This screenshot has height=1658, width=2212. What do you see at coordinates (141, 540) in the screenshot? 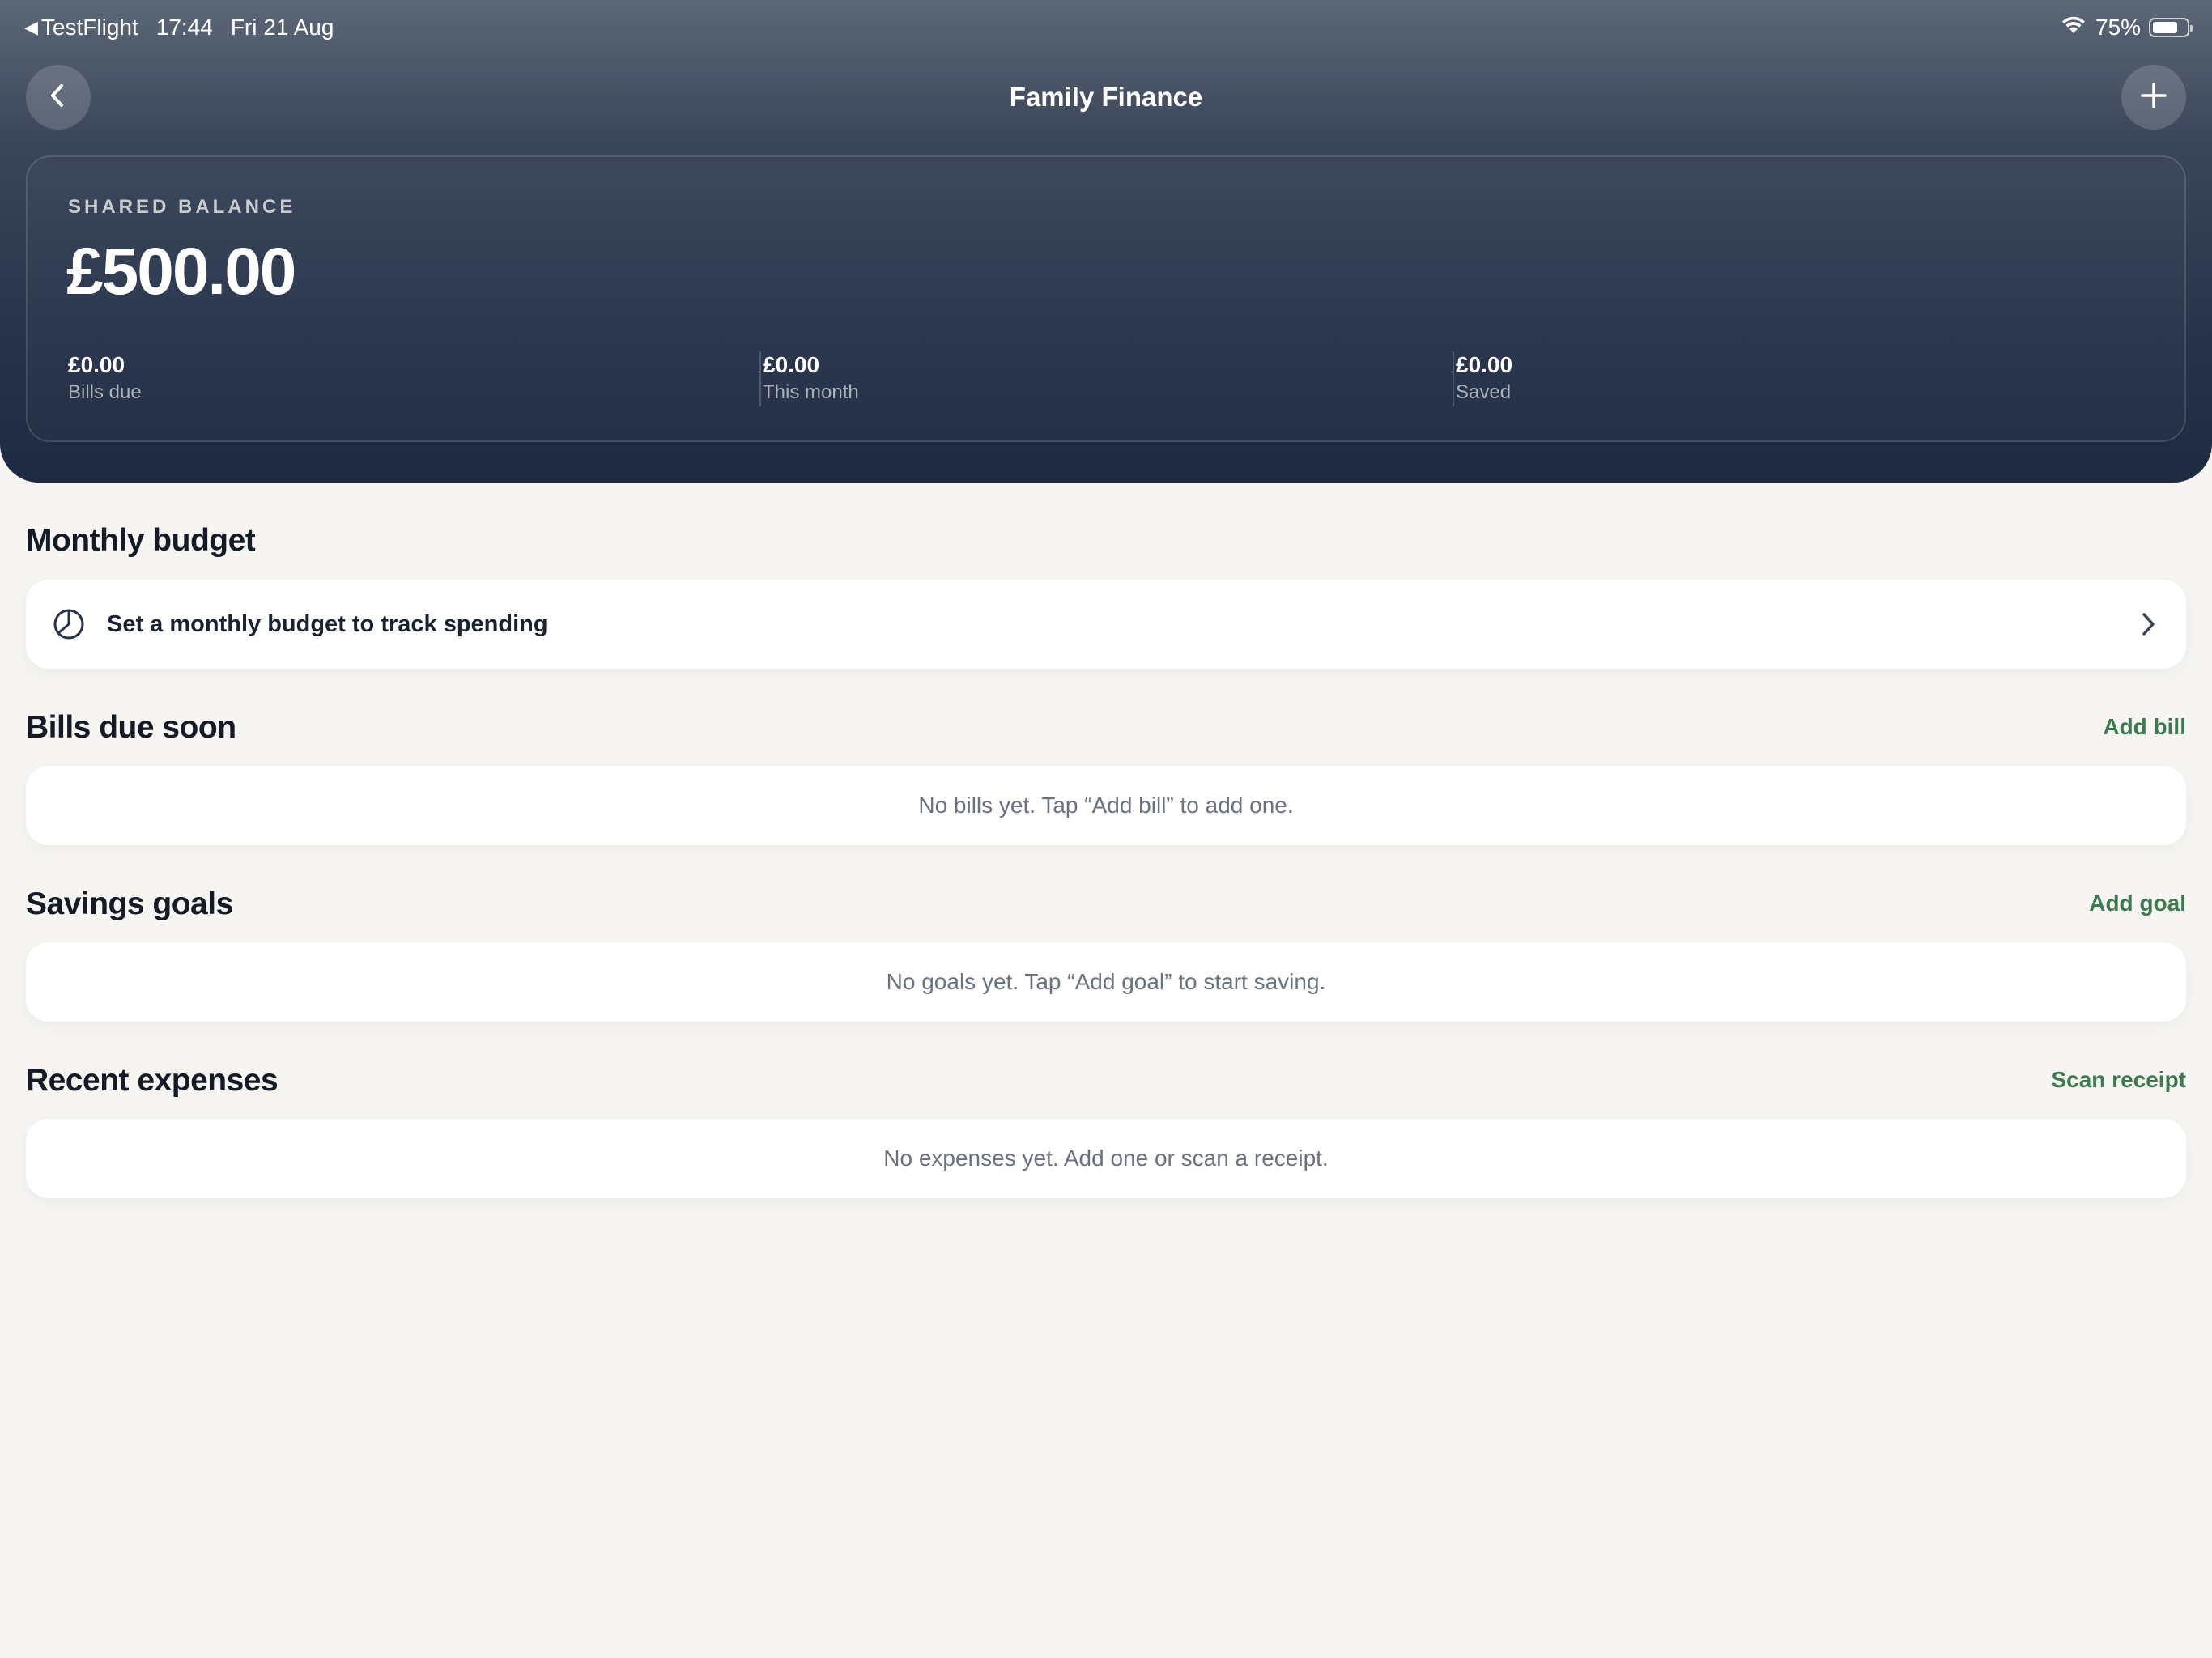
I see `monthly-budget-title: Monthly budget` at bounding box center [141, 540].